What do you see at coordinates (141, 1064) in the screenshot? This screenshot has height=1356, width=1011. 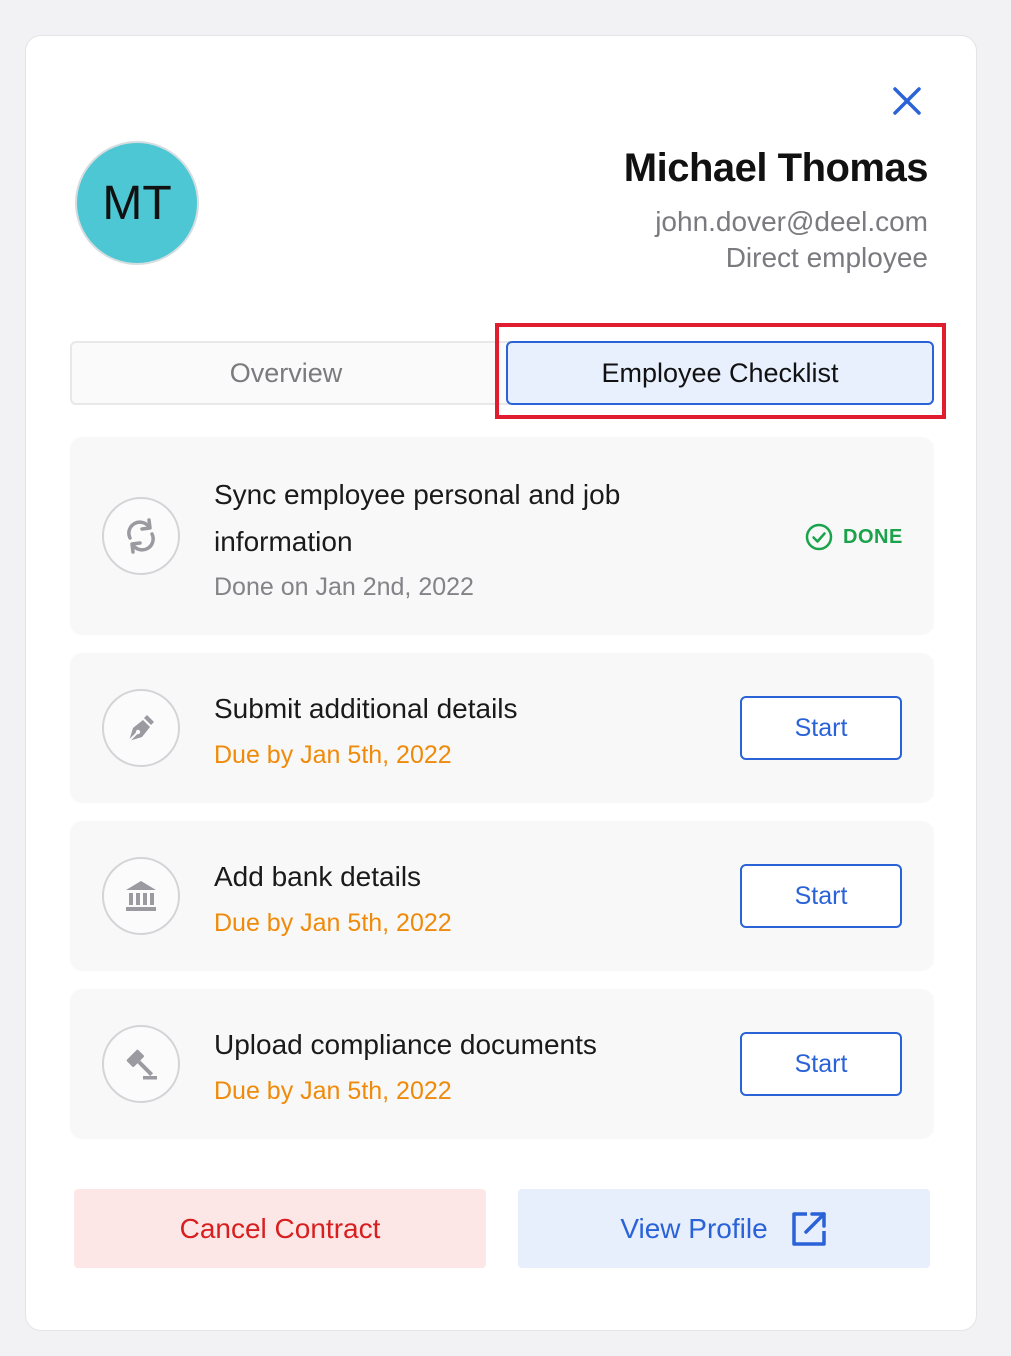 I see `gavel-icon` at bounding box center [141, 1064].